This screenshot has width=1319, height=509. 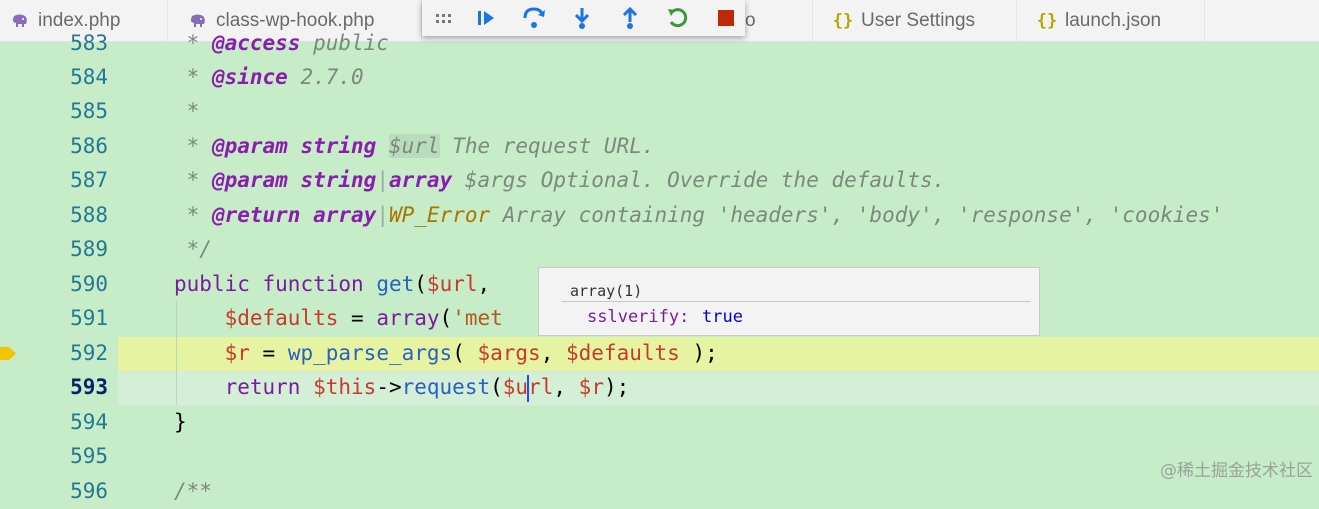 I want to click on line-number: 596, so click(x=89, y=491).